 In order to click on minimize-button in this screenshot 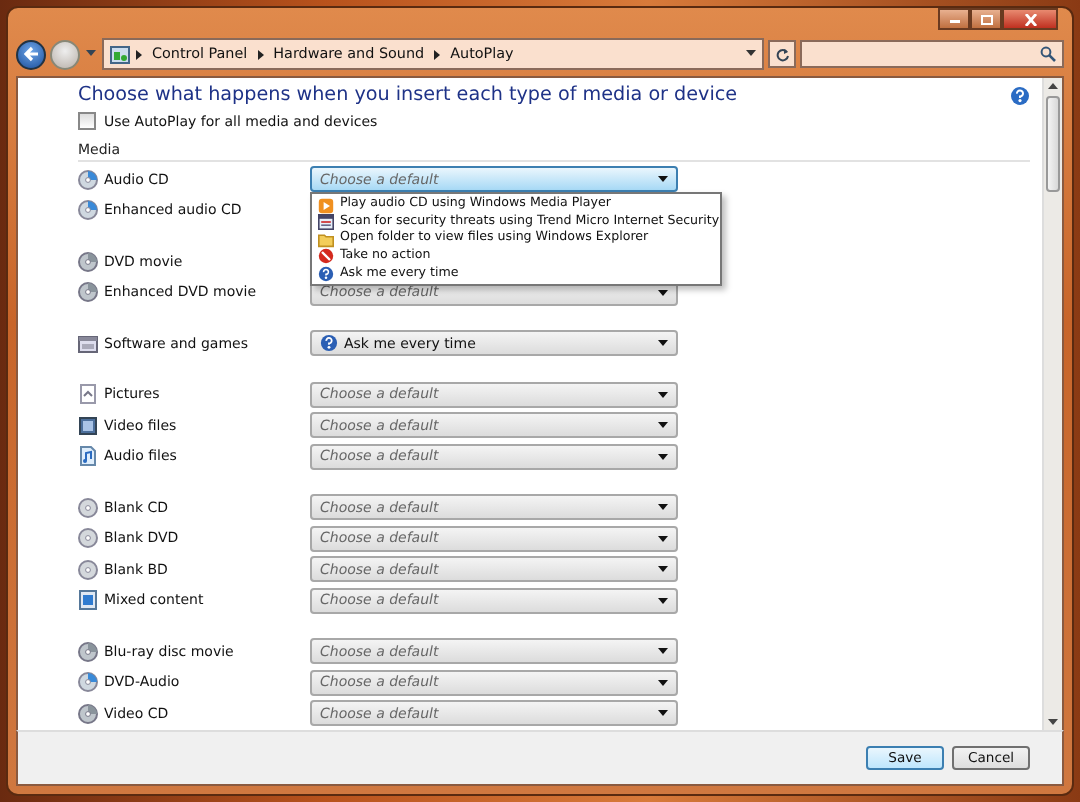, I will do `click(954, 19)`.